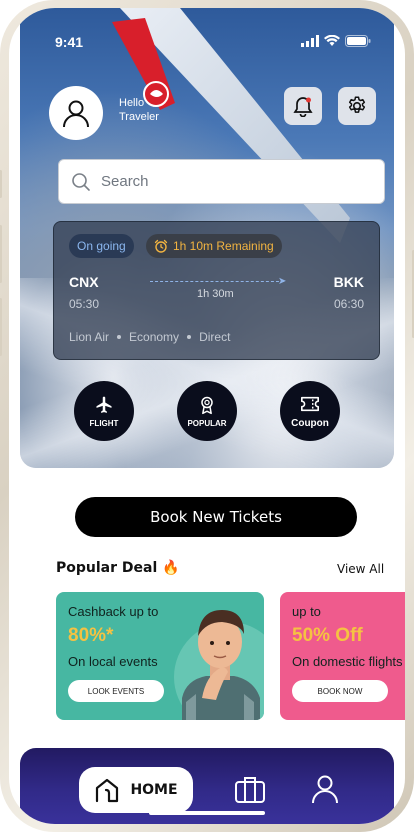 This screenshot has width=414, height=832. What do you see at coordinates (327, 635) in the screenshot?
I see `deal-value: 50% Off` at bounding box center [327, 635].